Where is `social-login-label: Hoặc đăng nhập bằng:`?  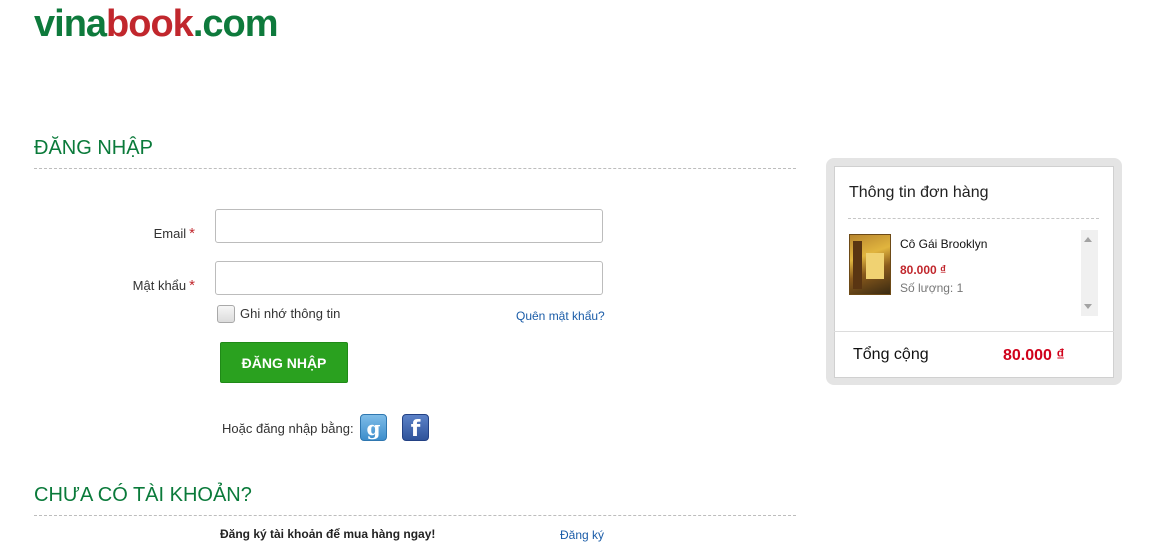
social-login-label: Hoặc đăng nhập bằng: is located at coordinates (288, 428).